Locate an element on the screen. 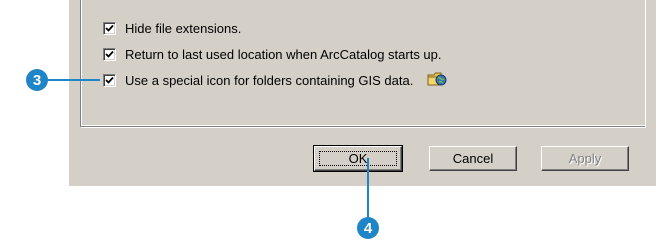 The image size is (656, 245). option-label: Hide file extensions. is located at coordinates (183, 28).